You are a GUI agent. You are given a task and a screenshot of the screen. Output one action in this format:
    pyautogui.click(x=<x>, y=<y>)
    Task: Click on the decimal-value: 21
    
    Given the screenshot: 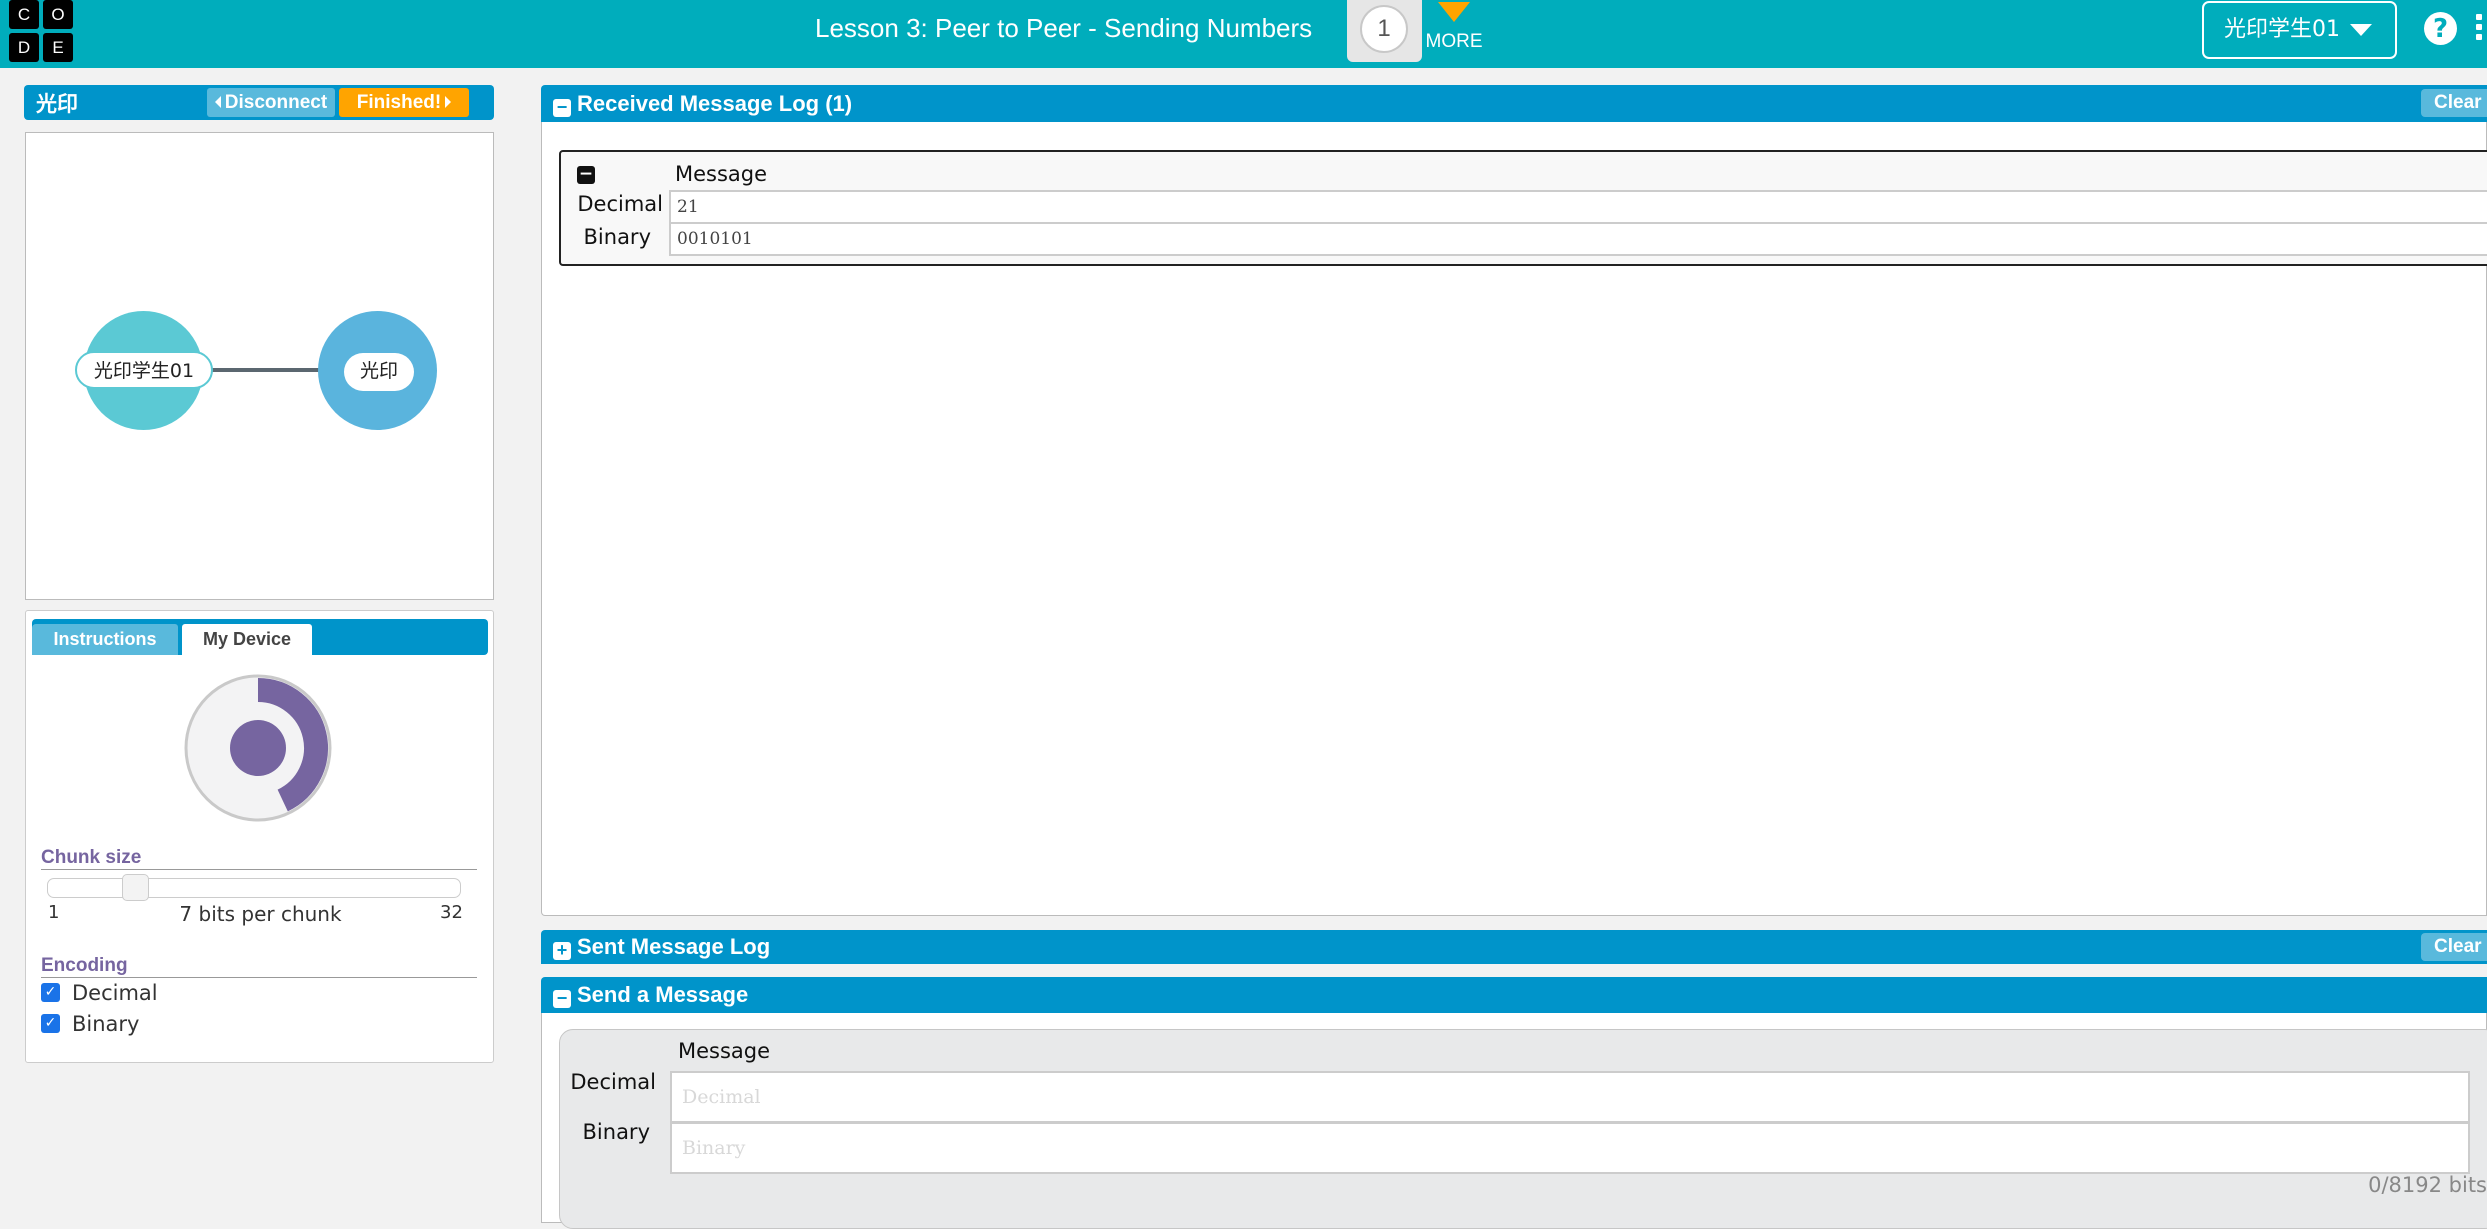 What is the action you would take?
    pyautogui.click(x=1578, y=207)
    